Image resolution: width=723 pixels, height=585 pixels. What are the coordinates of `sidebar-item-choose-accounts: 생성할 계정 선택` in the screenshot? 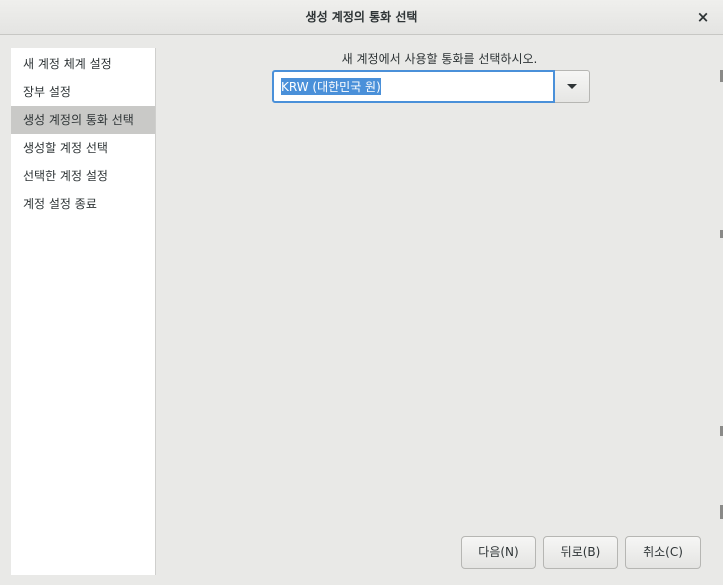 It's located at (83, 148).